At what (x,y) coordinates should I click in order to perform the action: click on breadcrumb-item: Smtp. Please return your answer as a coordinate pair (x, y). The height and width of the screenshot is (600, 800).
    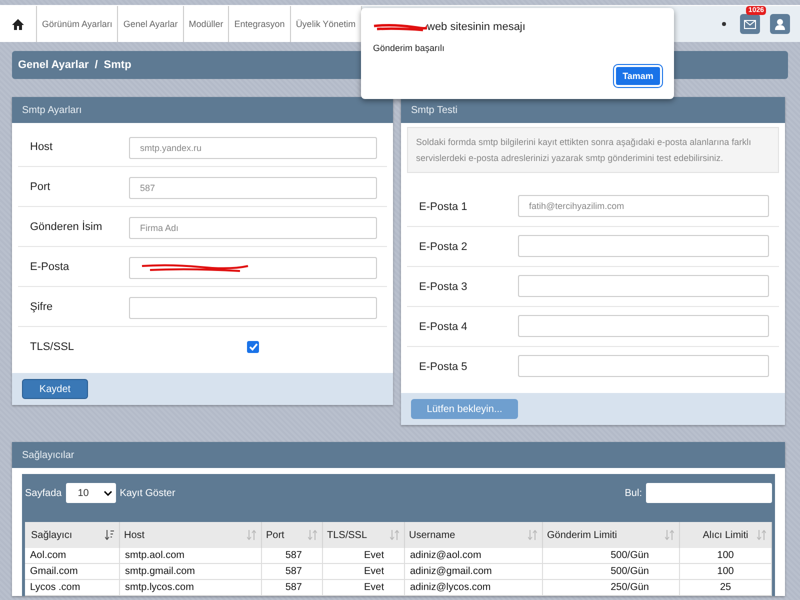
    Looking at the image, I should click on (118, 65).